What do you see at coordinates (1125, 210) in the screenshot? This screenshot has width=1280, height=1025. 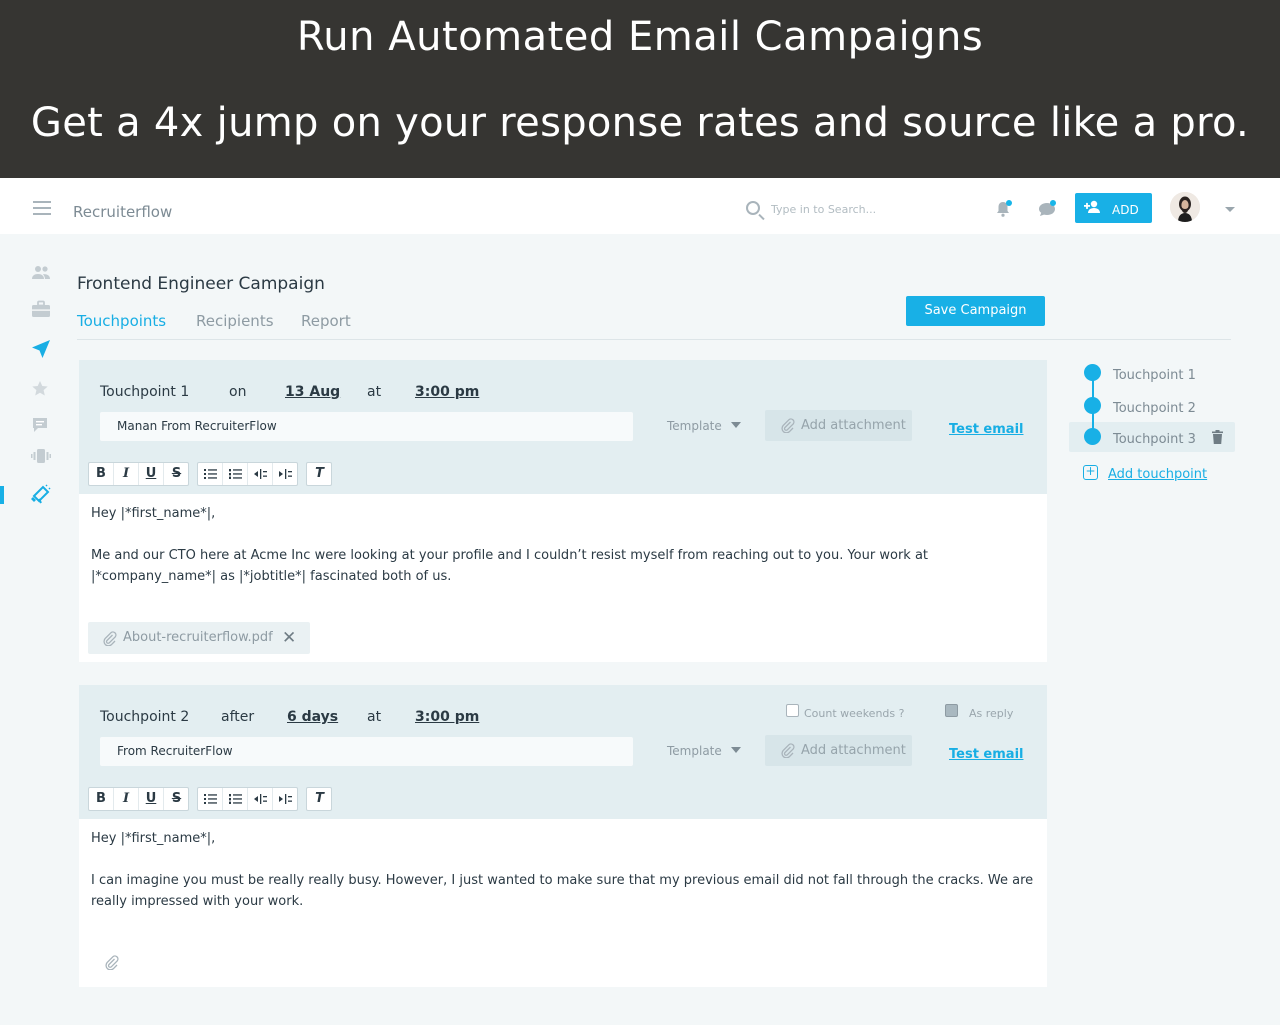 I see `add-button-label: ADD` at bounding box center [1125, 210].